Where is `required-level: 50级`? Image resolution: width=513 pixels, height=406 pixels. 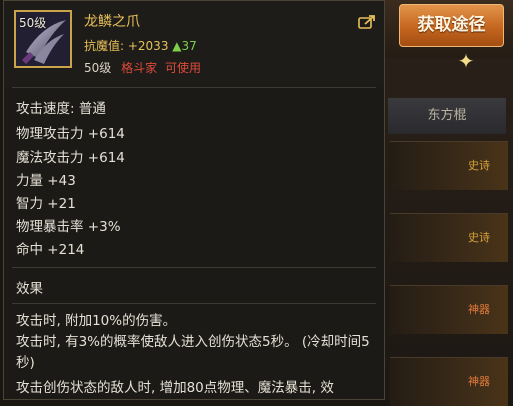
required-level: 50级 is located at coordinates (98, 68).